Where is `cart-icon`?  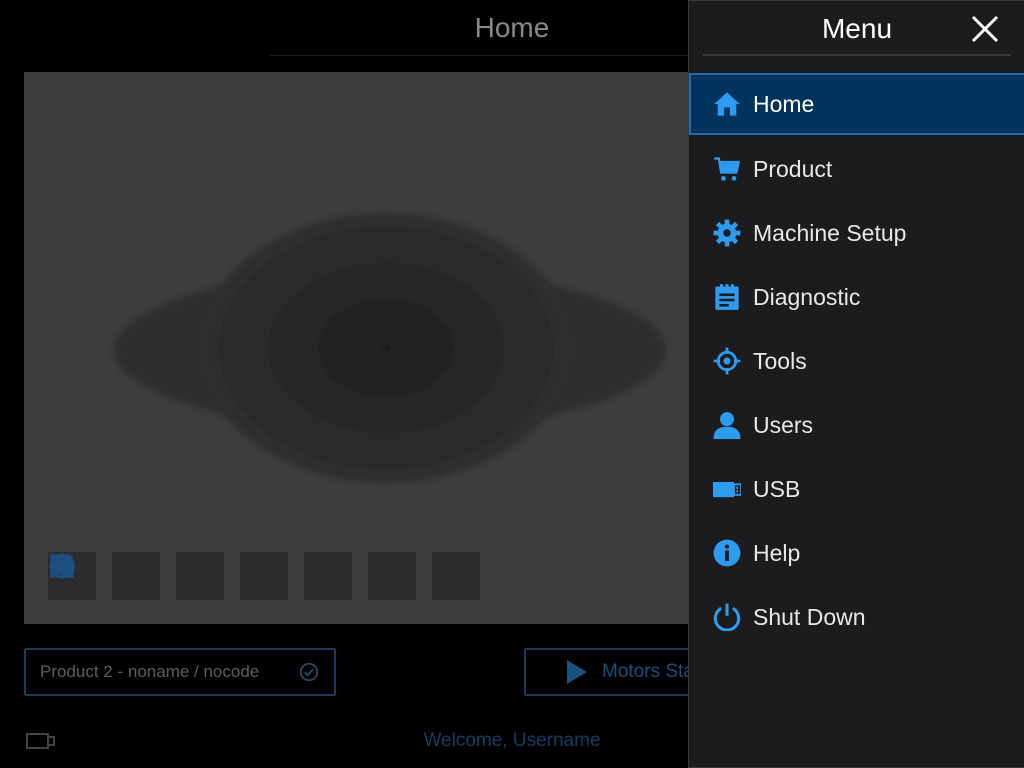
cart-icon is located at coordinates (727, 169).